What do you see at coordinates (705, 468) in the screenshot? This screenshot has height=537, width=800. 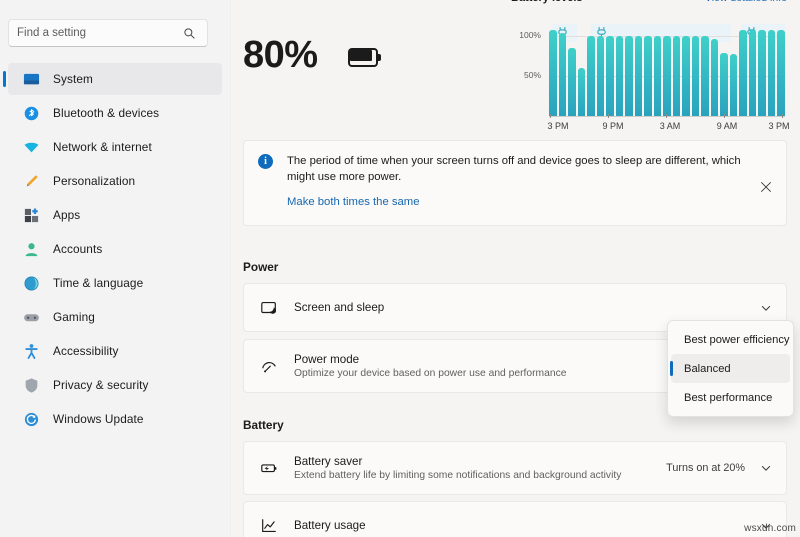 I see `battery-saver-value: Turns on at 20%` at bounding box center [705, 468].